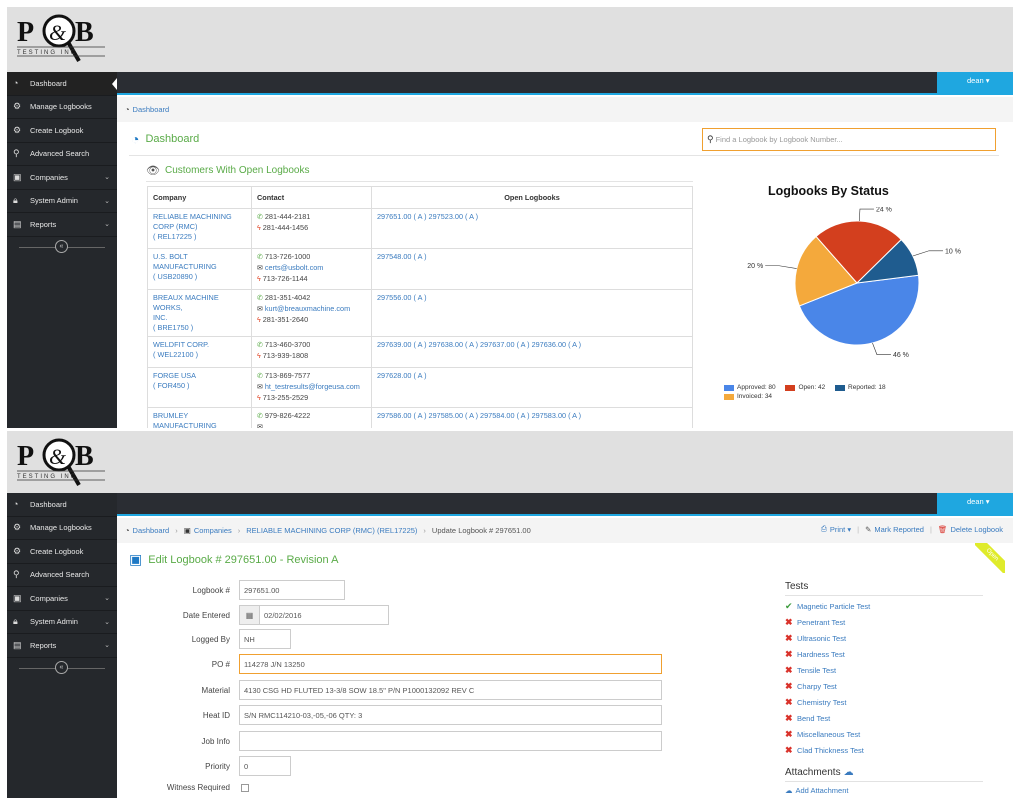 Image resolution: width=1021 pixels, height=798 pixels. I want to click on job-info-field, so click(450, 741).